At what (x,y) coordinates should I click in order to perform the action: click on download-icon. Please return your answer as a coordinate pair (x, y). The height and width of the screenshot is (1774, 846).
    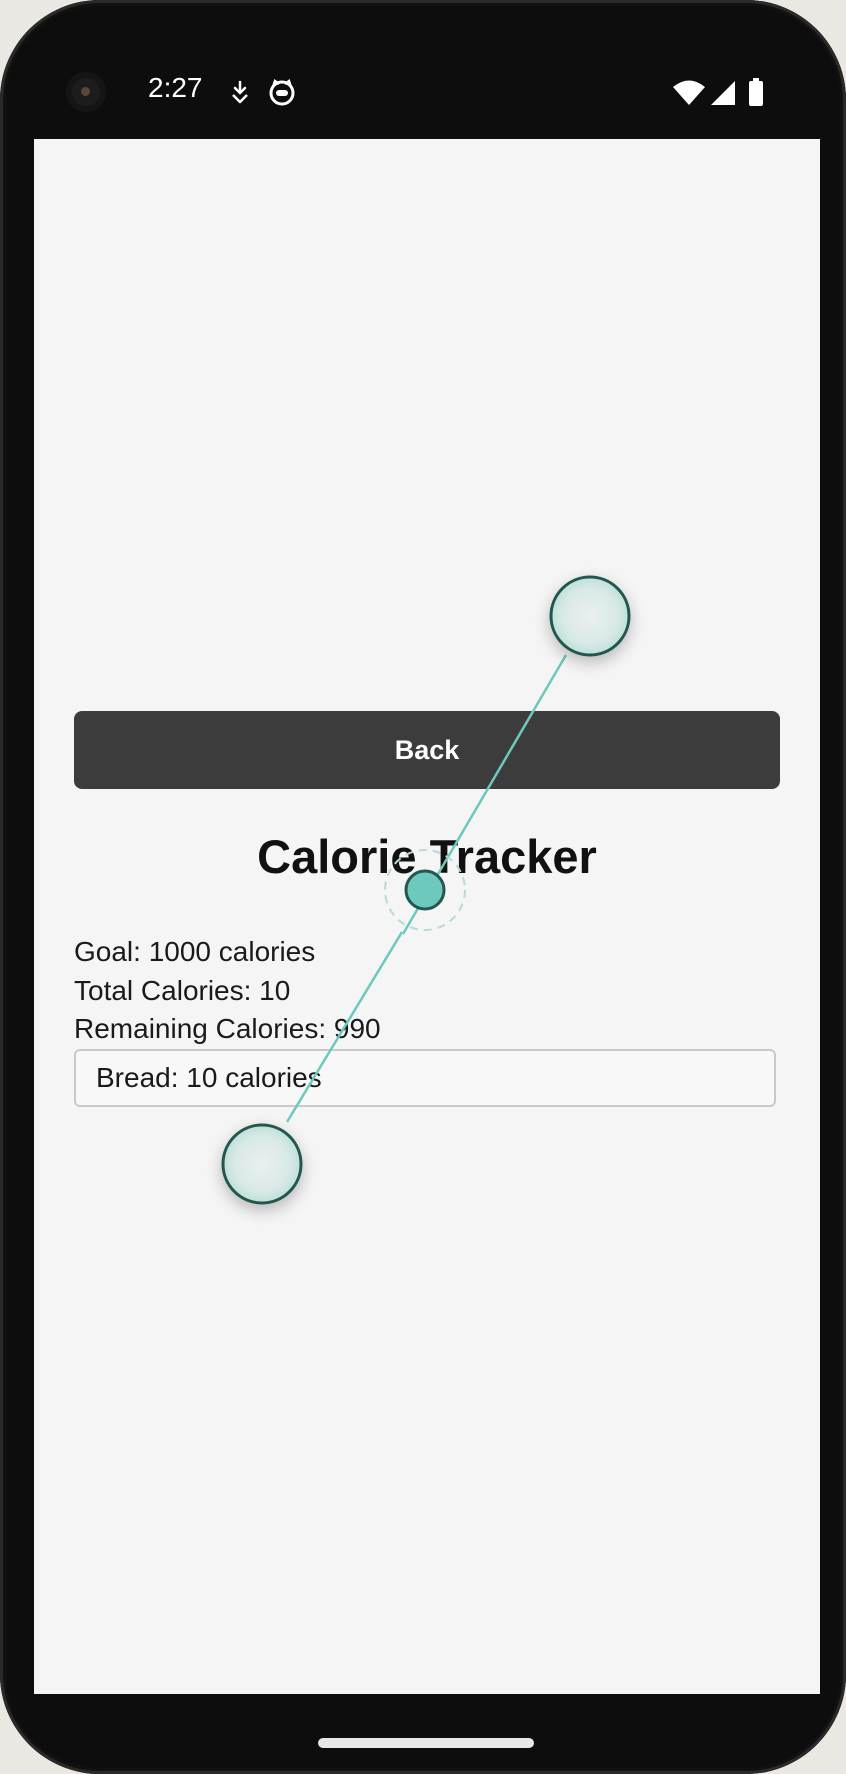
    Looking at the image, I should click on (240, 92).